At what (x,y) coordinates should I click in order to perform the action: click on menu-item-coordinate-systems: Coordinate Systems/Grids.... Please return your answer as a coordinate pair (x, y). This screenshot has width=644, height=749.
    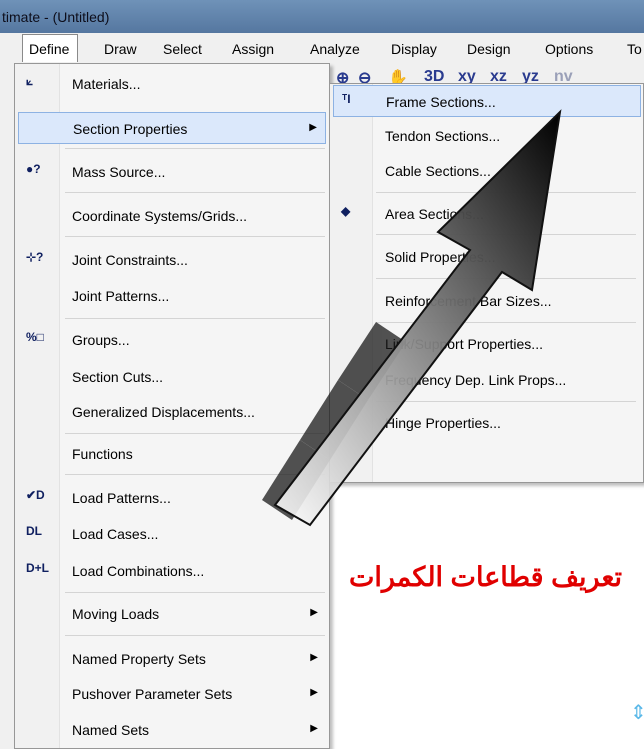
    Looking at the image, I should click on (172, 216).